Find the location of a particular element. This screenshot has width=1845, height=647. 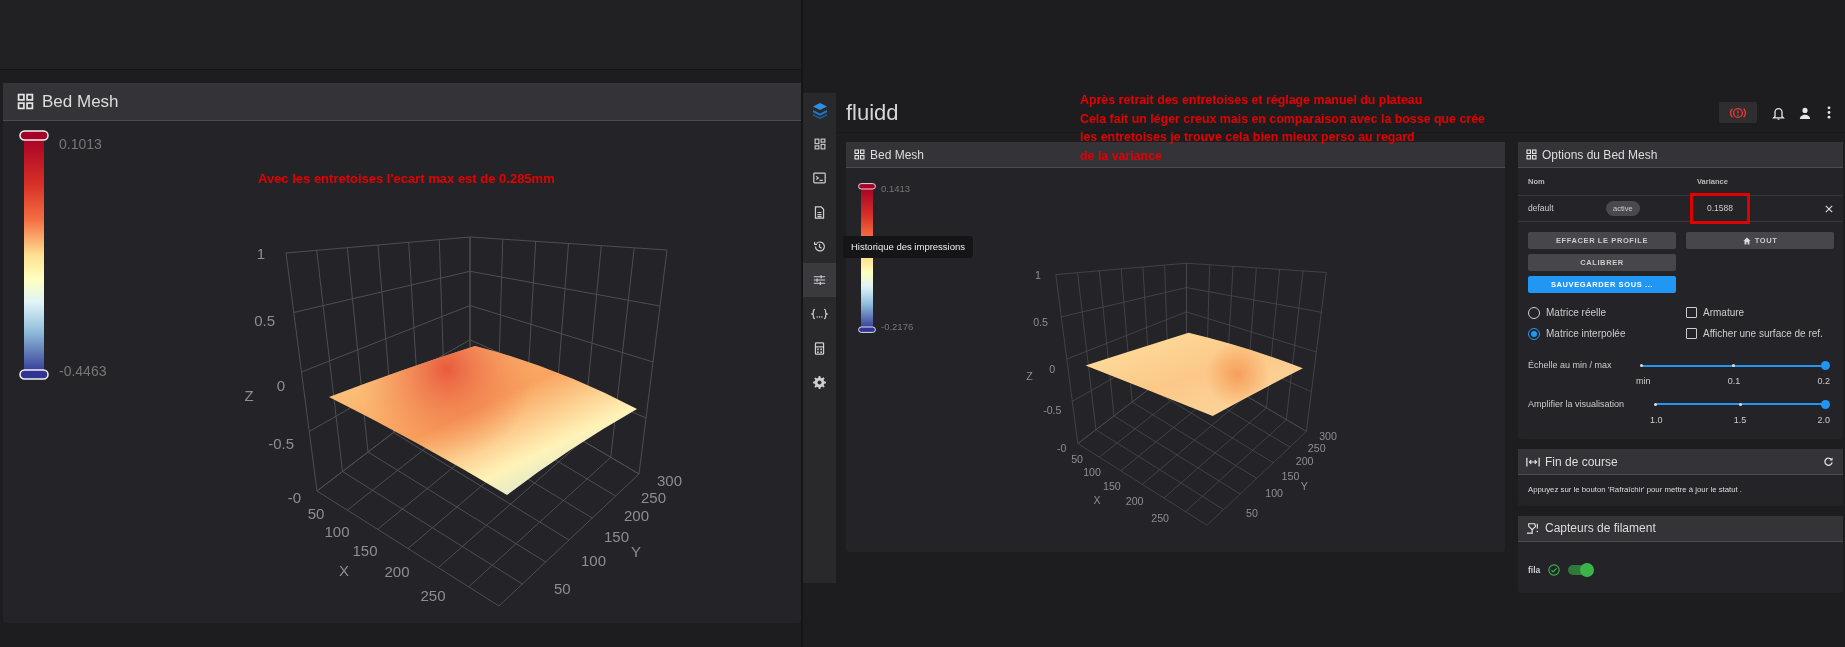

annotation-text: Après retrait des entretoises et réglage manuel du plateau Cela fait un léger creux mais en comparaison avec la bosse que crée les entretoises je trouve cela bien mieux perso au regard de la variance is located at coordinates (1282, 128).